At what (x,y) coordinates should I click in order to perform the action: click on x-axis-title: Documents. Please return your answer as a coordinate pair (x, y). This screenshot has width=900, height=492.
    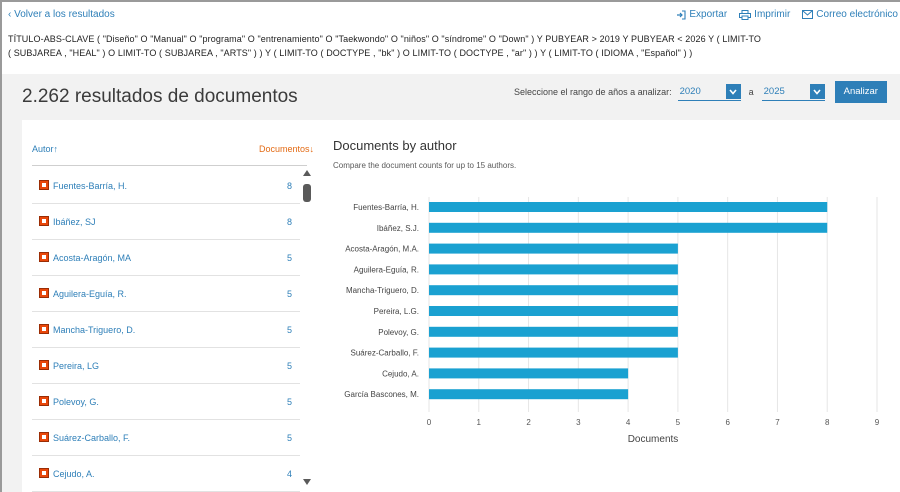
    Looking at the image, I should click on (653, 439).